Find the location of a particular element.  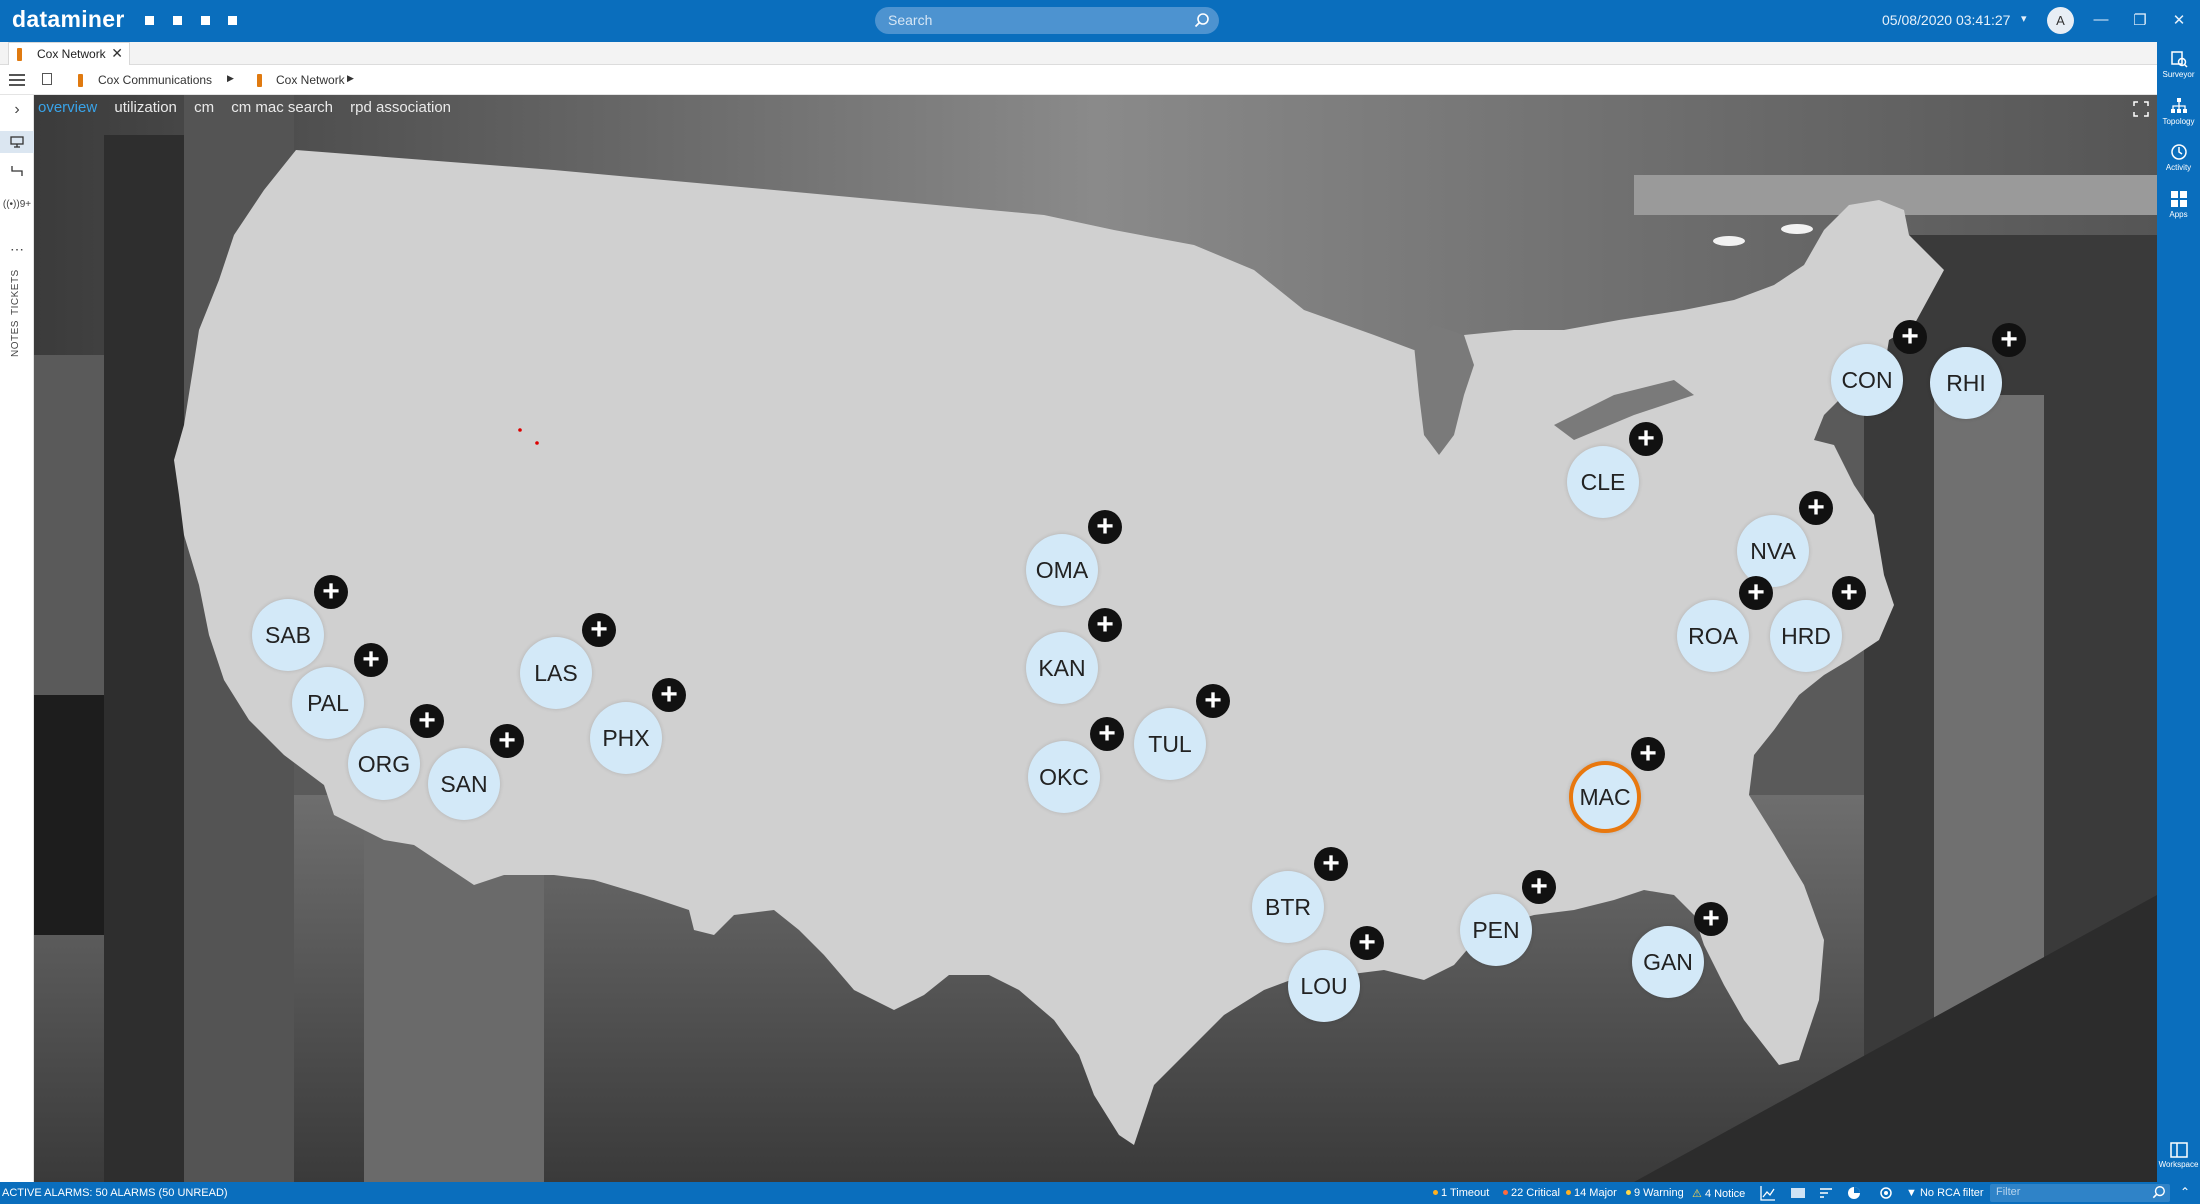

left-sidebar: › ((•))9+ ⋯ TICKETS NOTES is located at coordinates (17, 638).